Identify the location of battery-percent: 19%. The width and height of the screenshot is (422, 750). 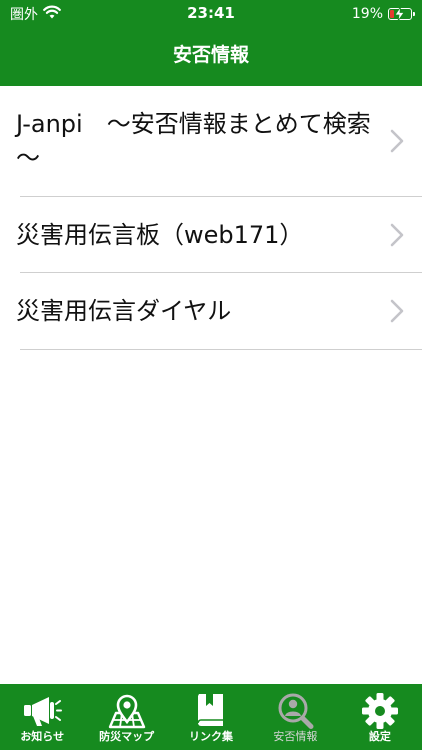
(367, 14).